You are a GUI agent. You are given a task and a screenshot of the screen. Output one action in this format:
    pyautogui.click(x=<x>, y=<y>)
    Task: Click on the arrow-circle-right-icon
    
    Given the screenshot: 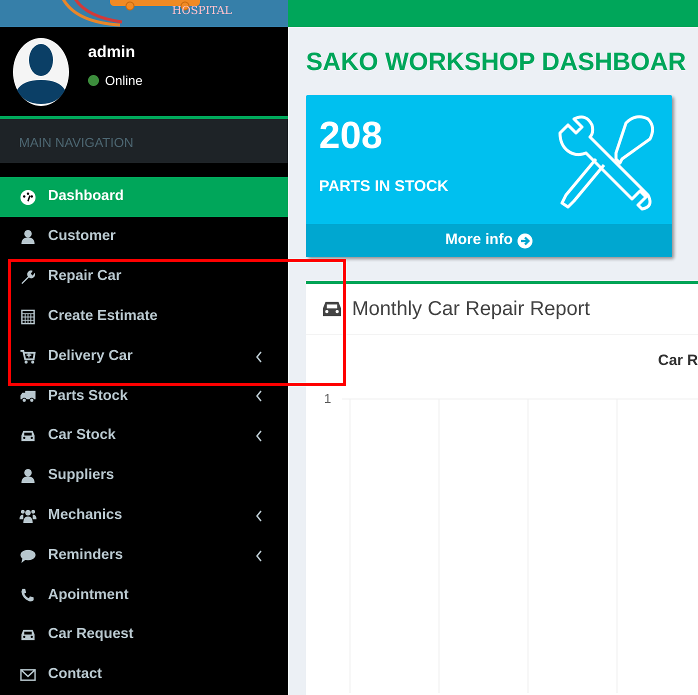 What is the action you would take?
    pyautogui.click(x=524, y=240)
    